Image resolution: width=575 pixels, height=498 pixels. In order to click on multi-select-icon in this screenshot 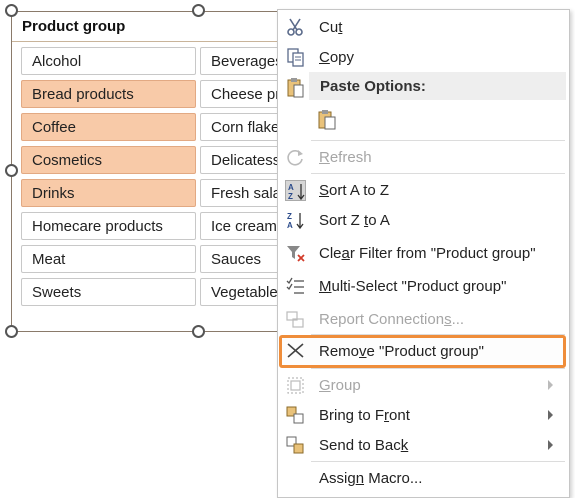, I will do `click(295, 286)`.